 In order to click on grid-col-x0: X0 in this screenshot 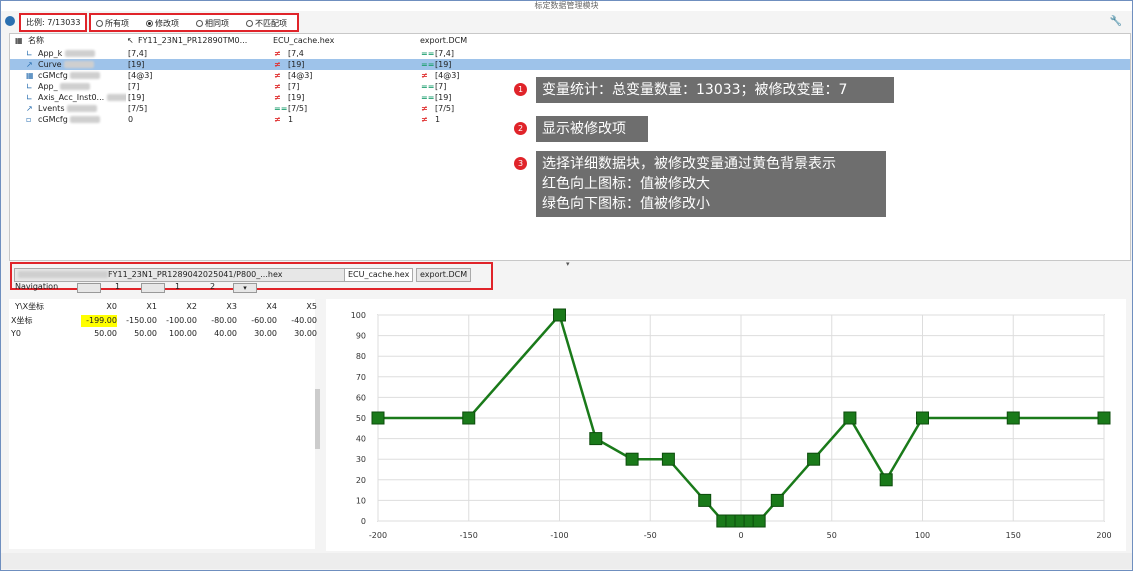, I will do `click(111, 306)`.